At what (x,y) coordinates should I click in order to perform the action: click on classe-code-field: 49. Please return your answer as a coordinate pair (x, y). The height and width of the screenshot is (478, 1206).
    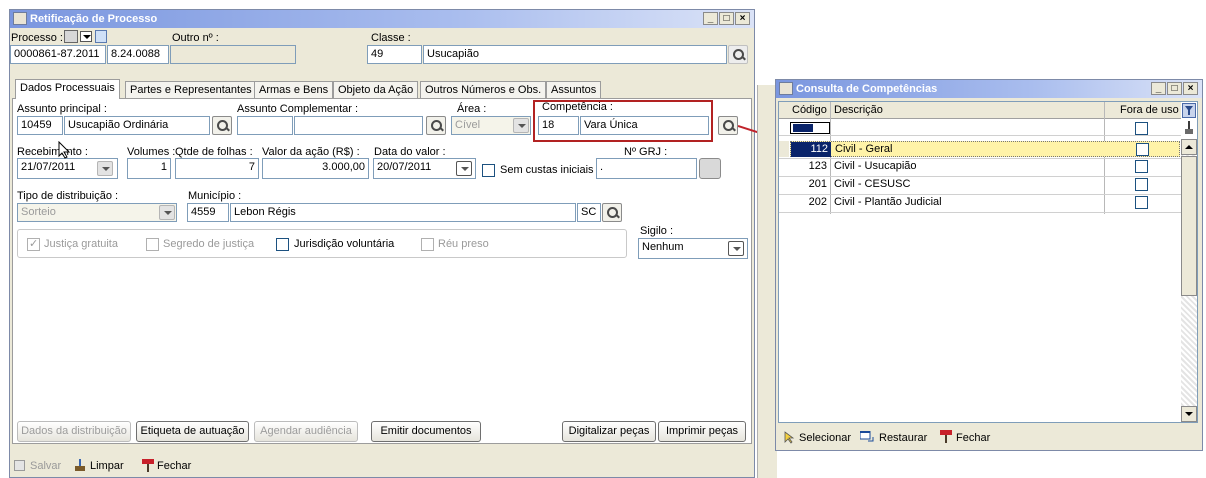
    Looking at the image, I should click on (394, 54).